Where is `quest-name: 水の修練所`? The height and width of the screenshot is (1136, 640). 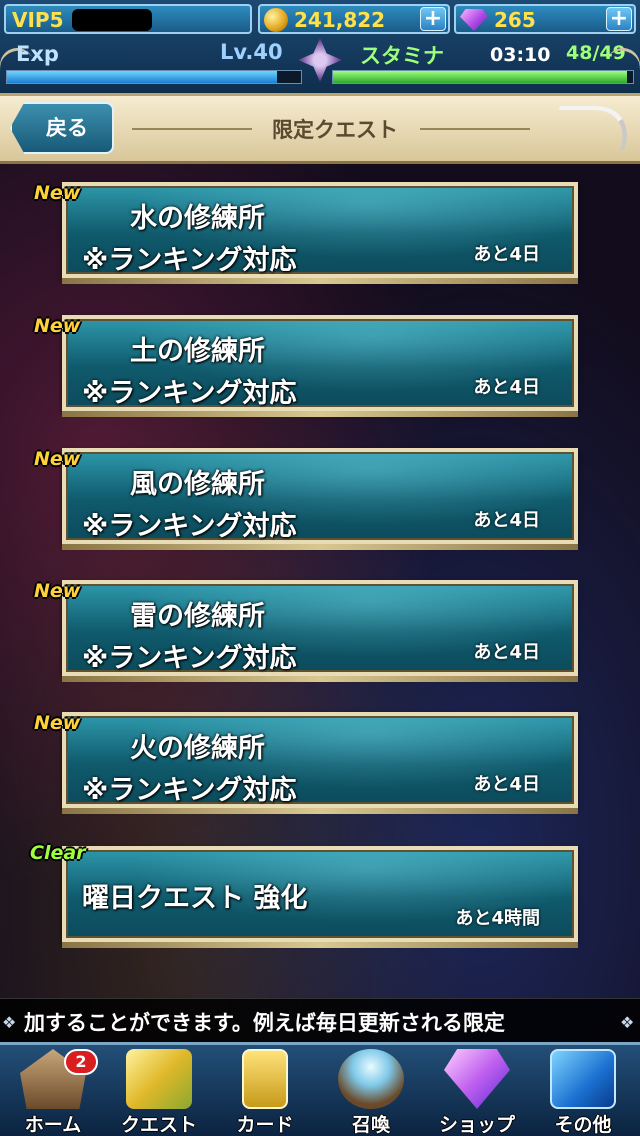 quest-name: 水の修練所 is located at coordinates (197, 218).